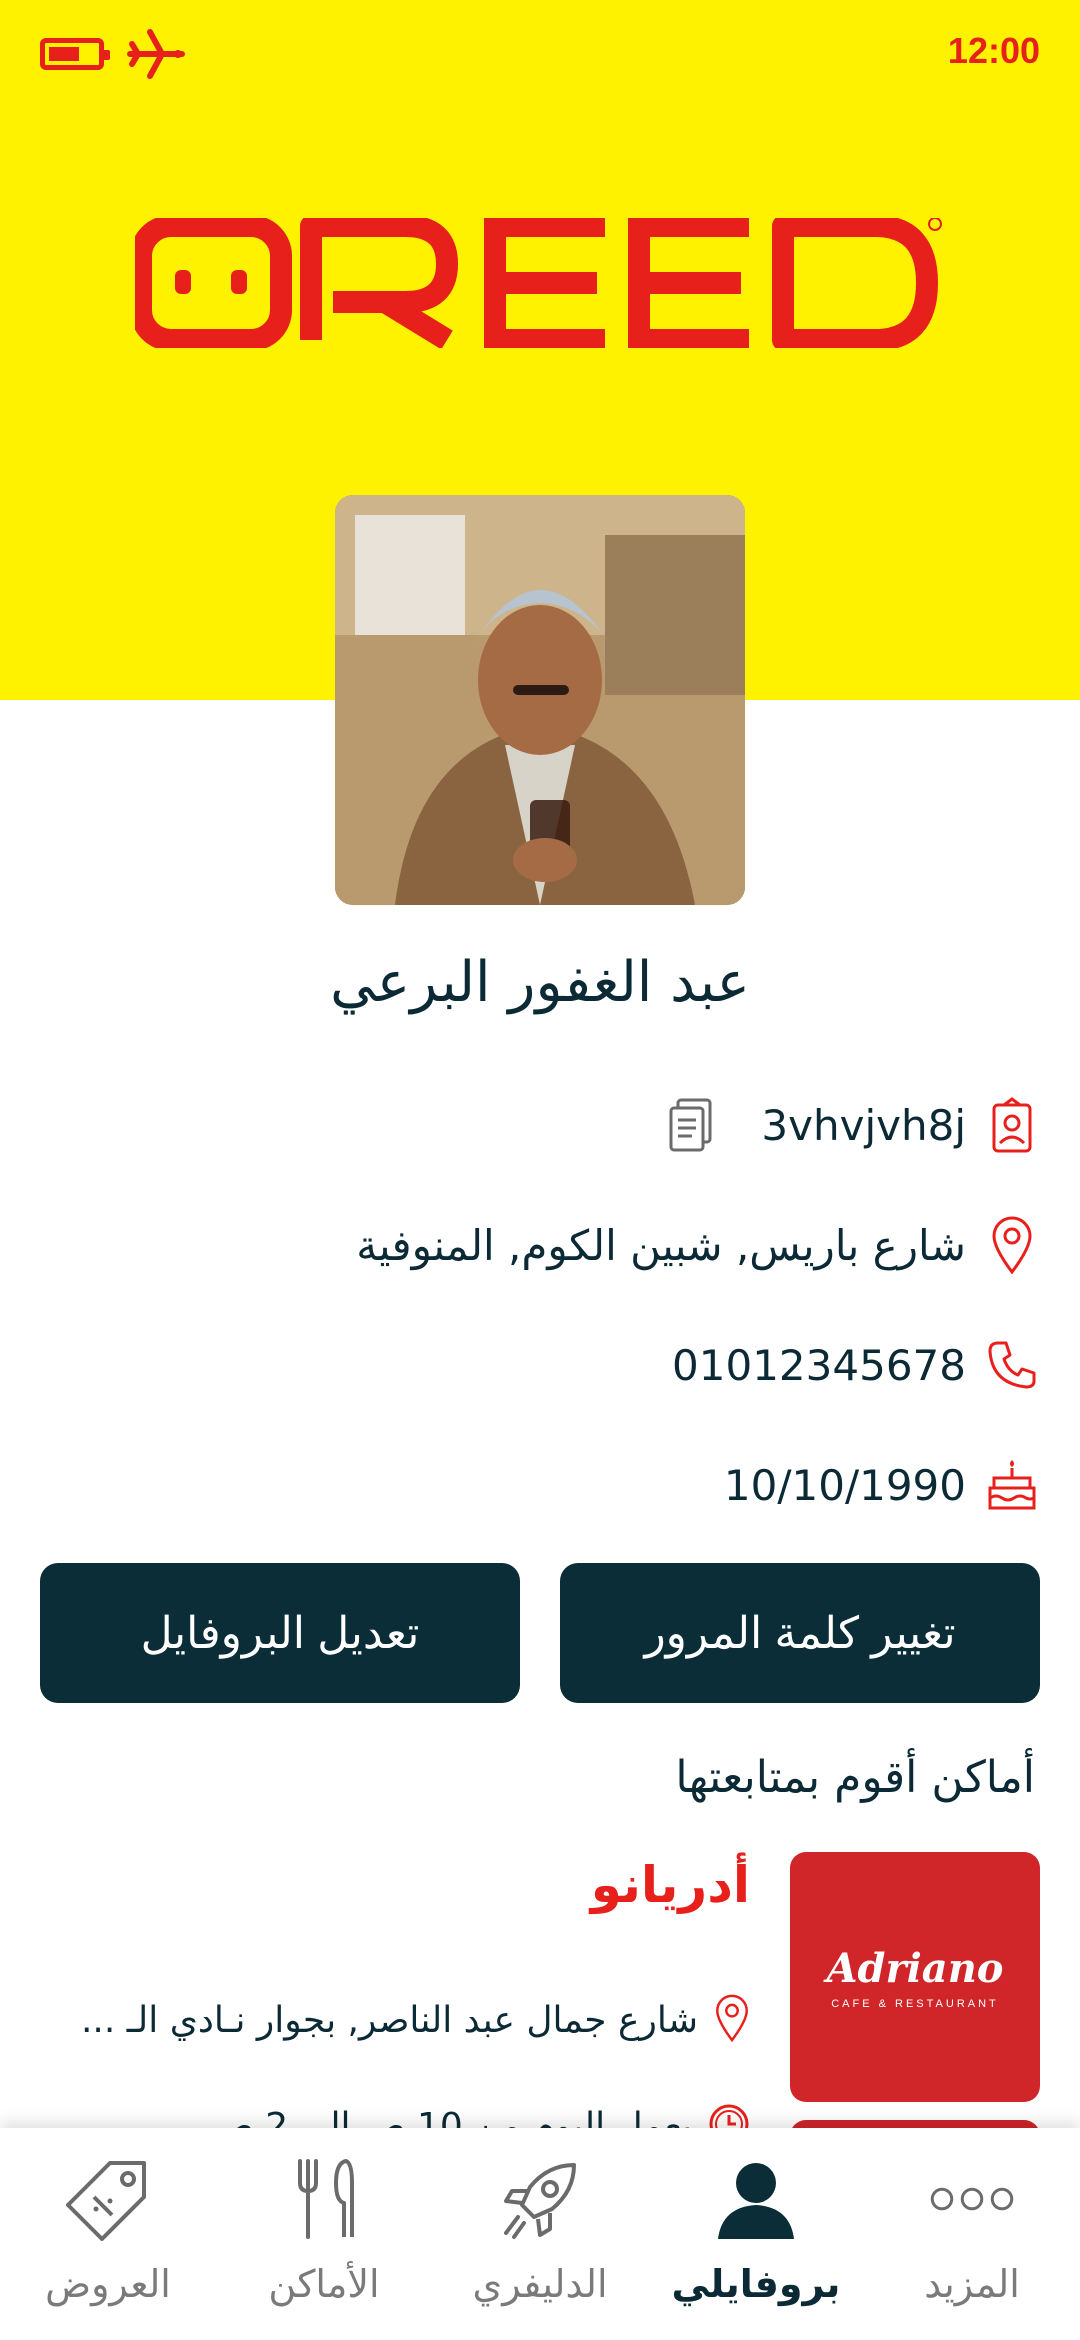 This screenshot has height=2340, width=1080. What do you see at coordinates (844, 1485) in the screenshot?
I see `profile-birthdate: 10/10/1990` at bounding box center [844, 1485].